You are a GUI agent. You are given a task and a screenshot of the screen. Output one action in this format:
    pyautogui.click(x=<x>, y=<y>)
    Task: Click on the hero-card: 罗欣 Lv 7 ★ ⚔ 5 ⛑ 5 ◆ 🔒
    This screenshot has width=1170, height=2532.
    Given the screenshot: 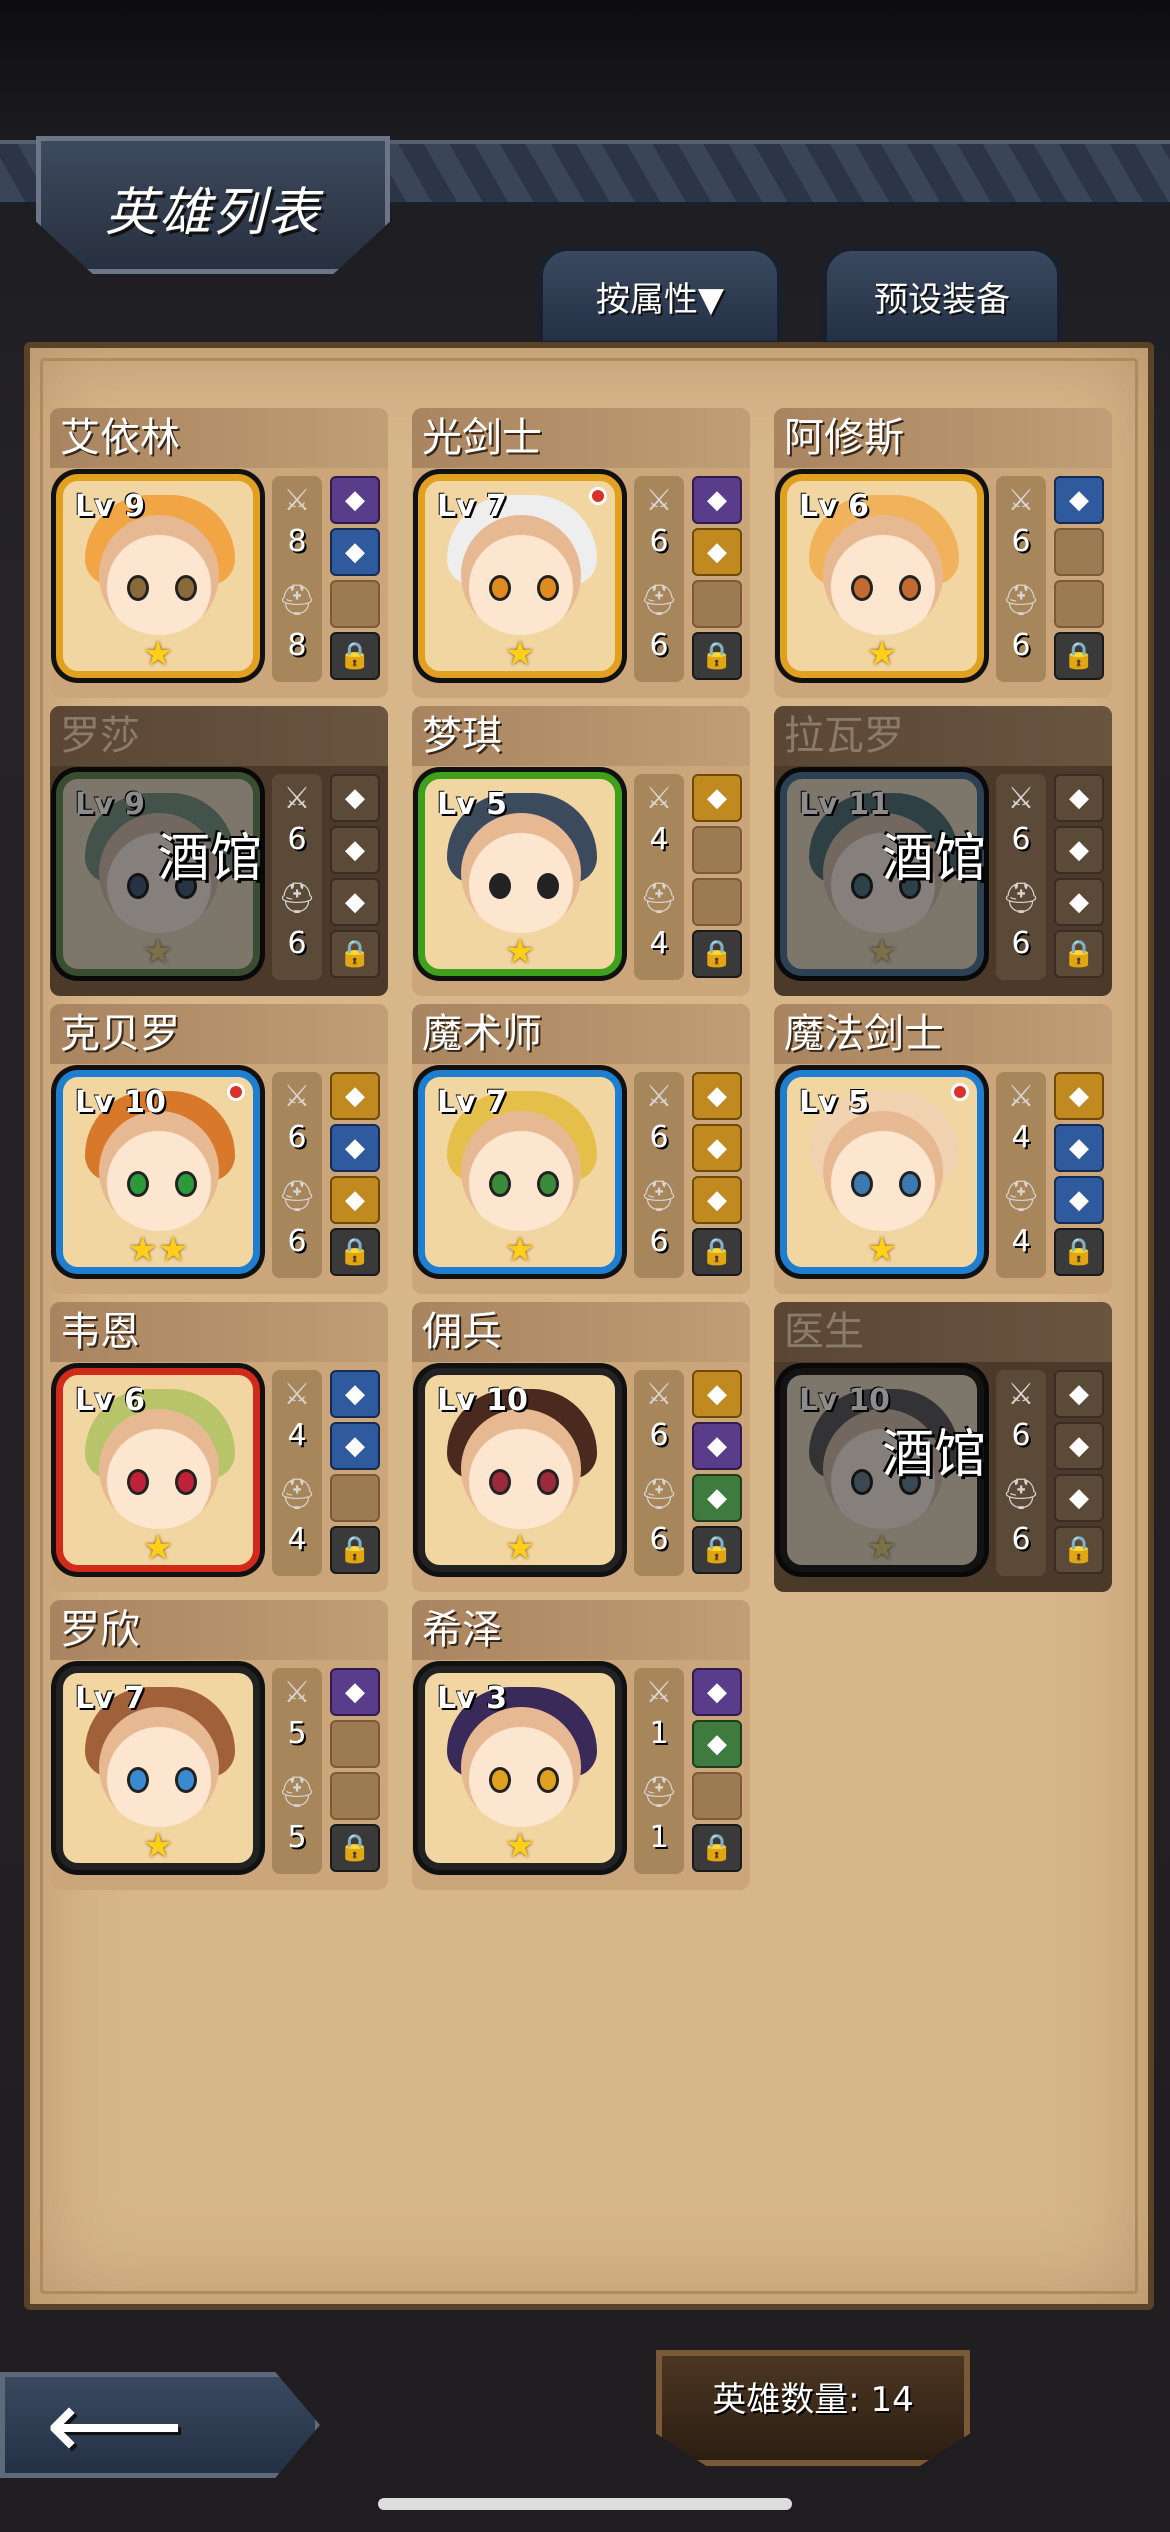 What is the action you would take?
    pyautogui.click(x=219, y=1745)
    